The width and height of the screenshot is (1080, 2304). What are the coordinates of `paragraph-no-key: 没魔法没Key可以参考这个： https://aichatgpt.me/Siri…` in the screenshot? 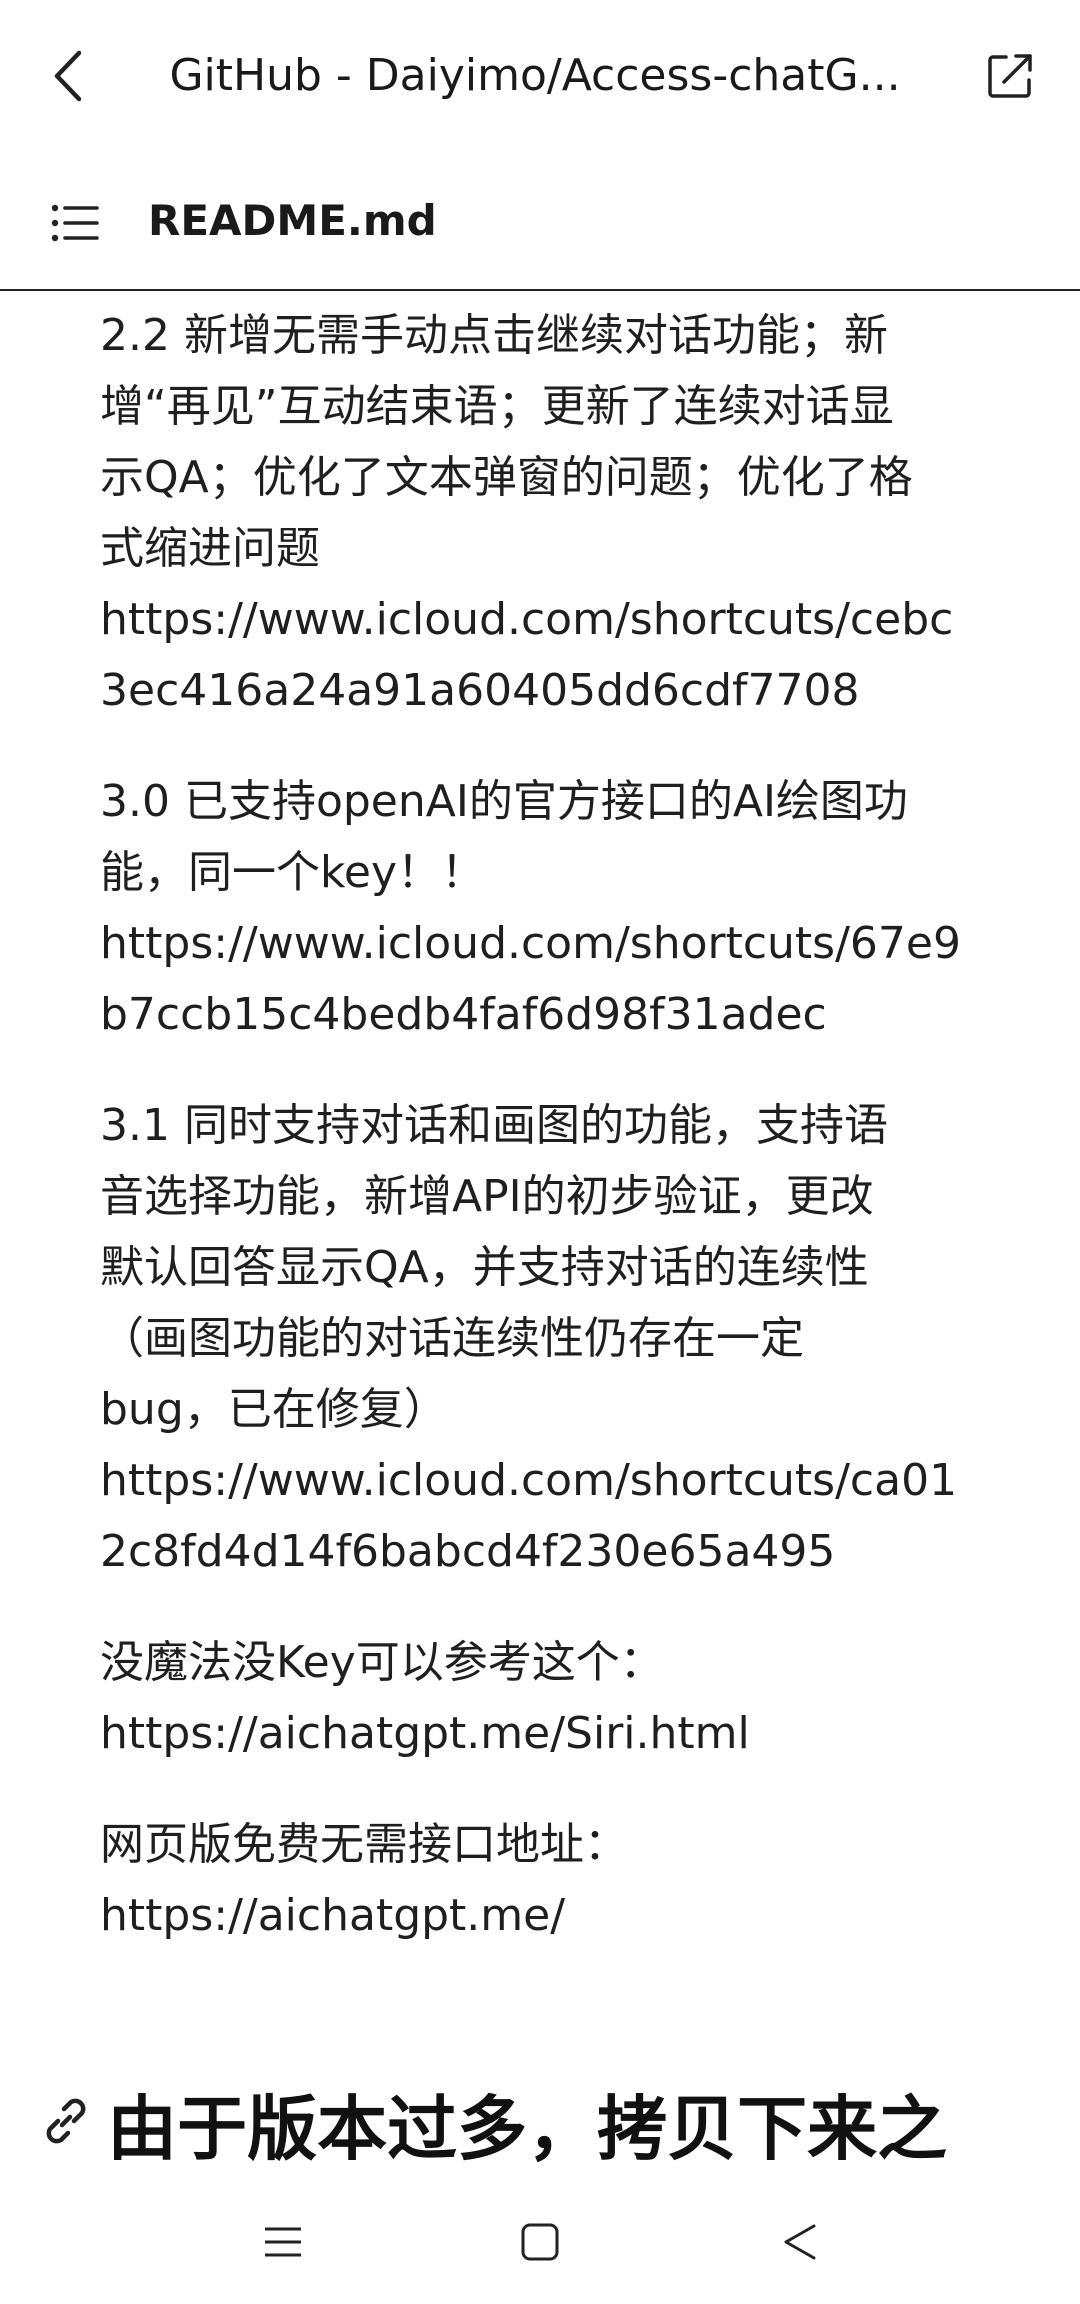 It's located at (550, 1698).